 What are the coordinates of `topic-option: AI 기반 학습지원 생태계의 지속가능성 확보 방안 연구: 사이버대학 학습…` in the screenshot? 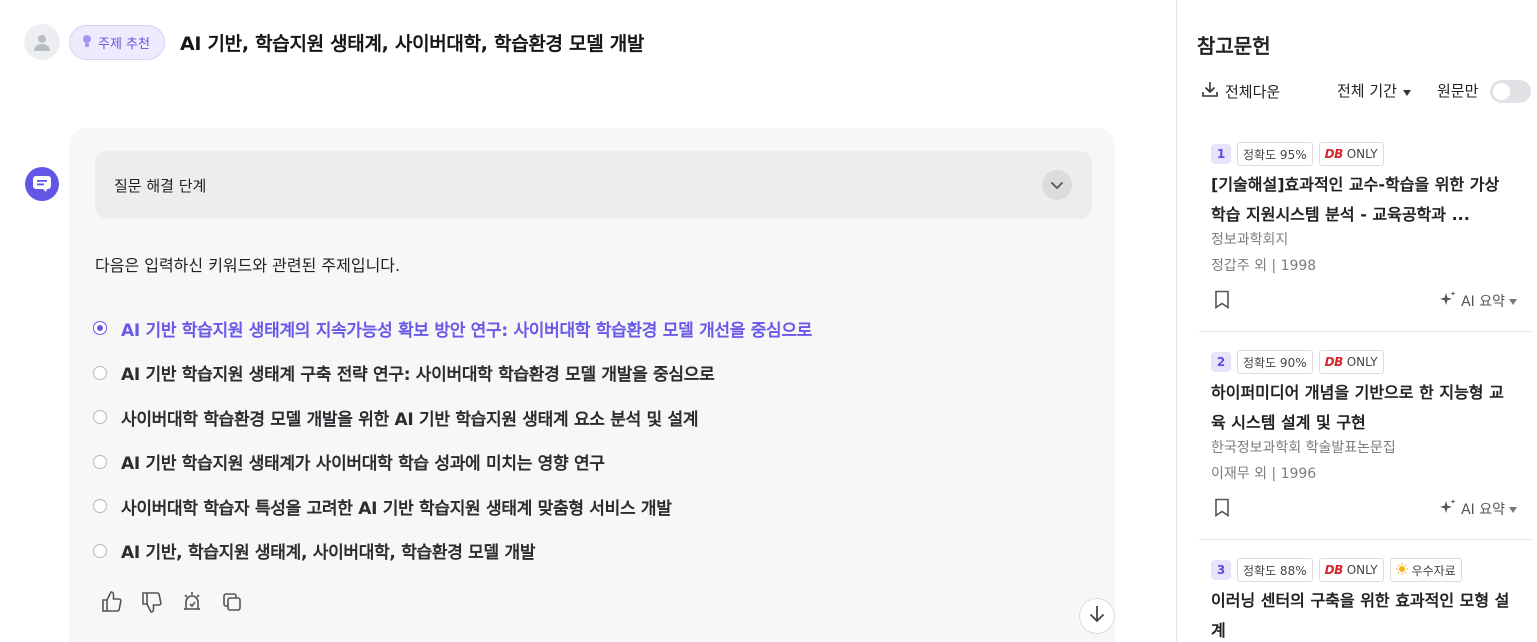 It's located at (452, 328).